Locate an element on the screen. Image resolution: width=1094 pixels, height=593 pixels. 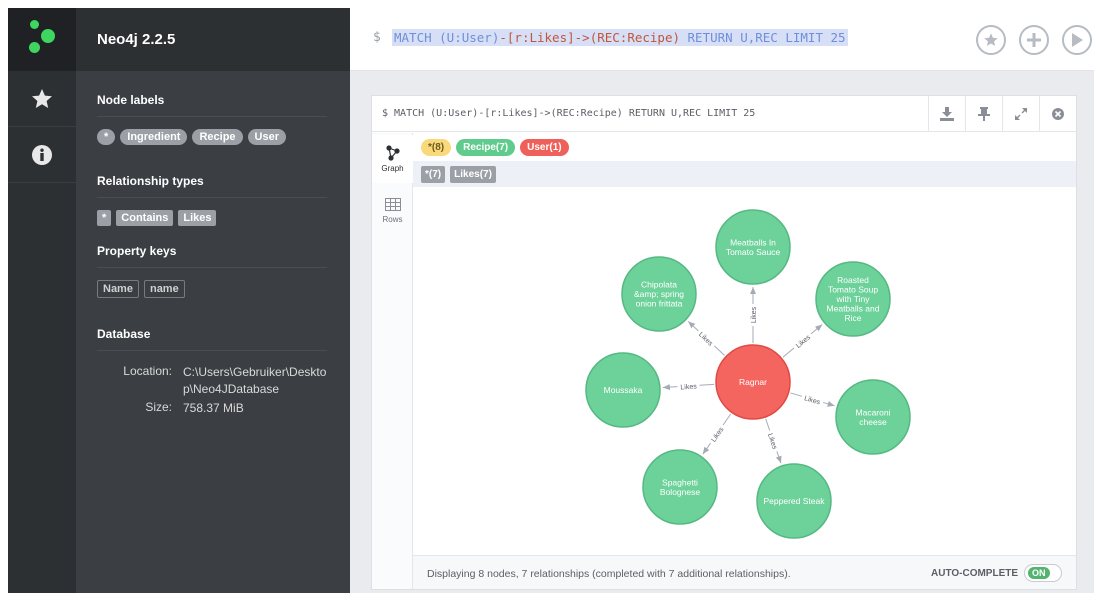
property-key-name: name is located at coordinates (164, 289).